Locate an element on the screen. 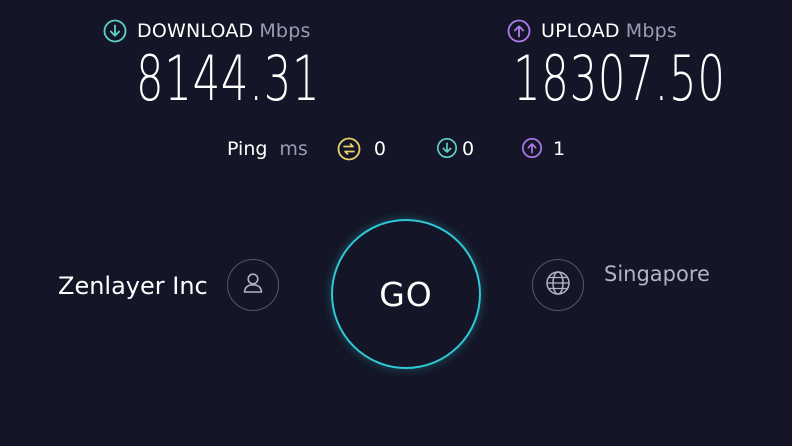 The height and width of the screenshot is (446, 792). idle-latency-icon is located at coordinates (349, 149).